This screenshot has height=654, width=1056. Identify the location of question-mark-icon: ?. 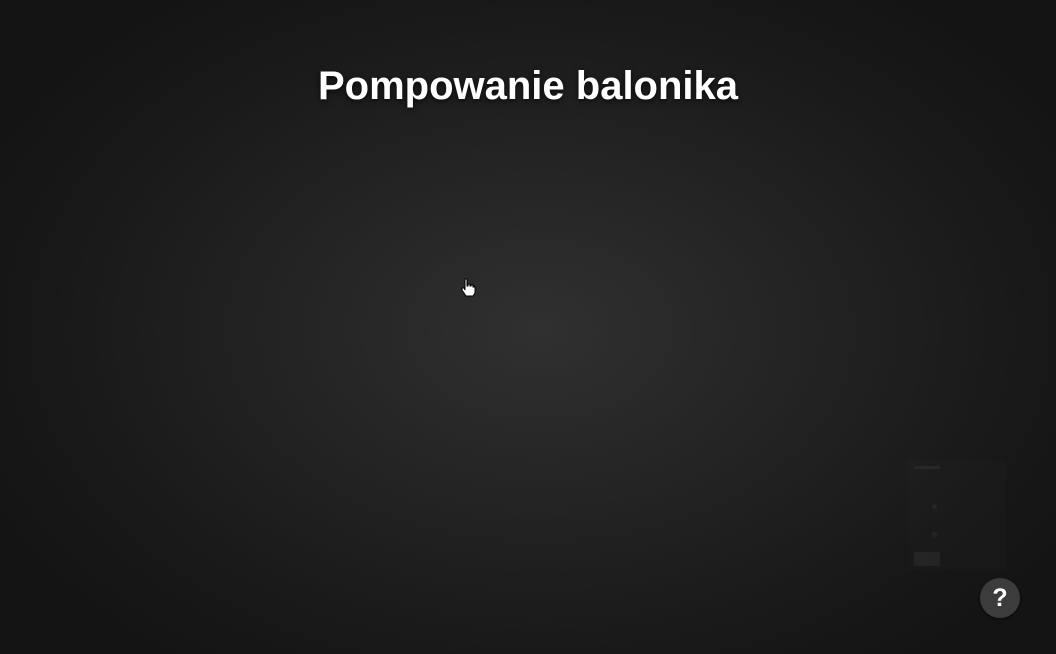
(1000, 598).